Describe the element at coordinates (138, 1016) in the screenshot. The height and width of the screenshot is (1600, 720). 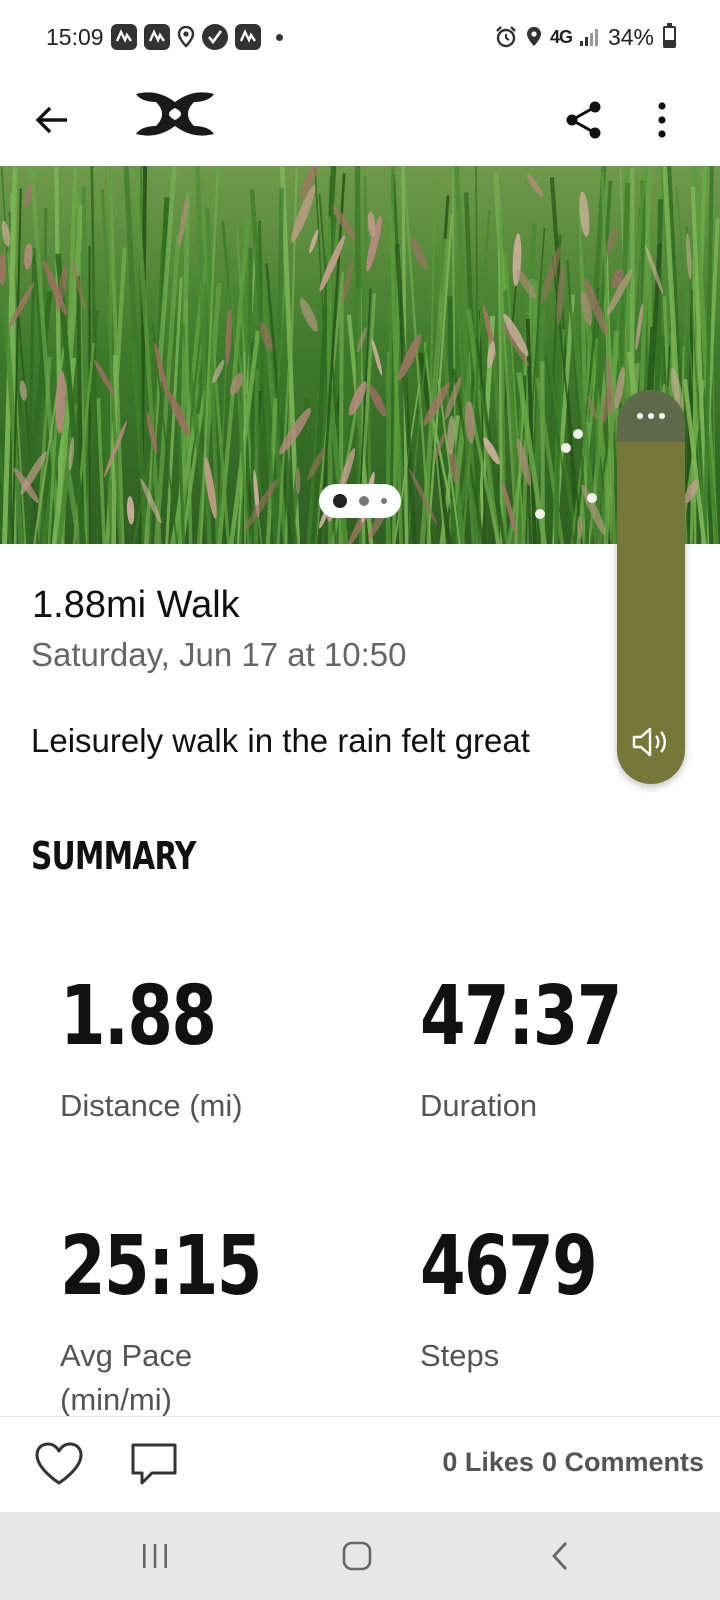
I see `stat-value: 1.88` at that location.